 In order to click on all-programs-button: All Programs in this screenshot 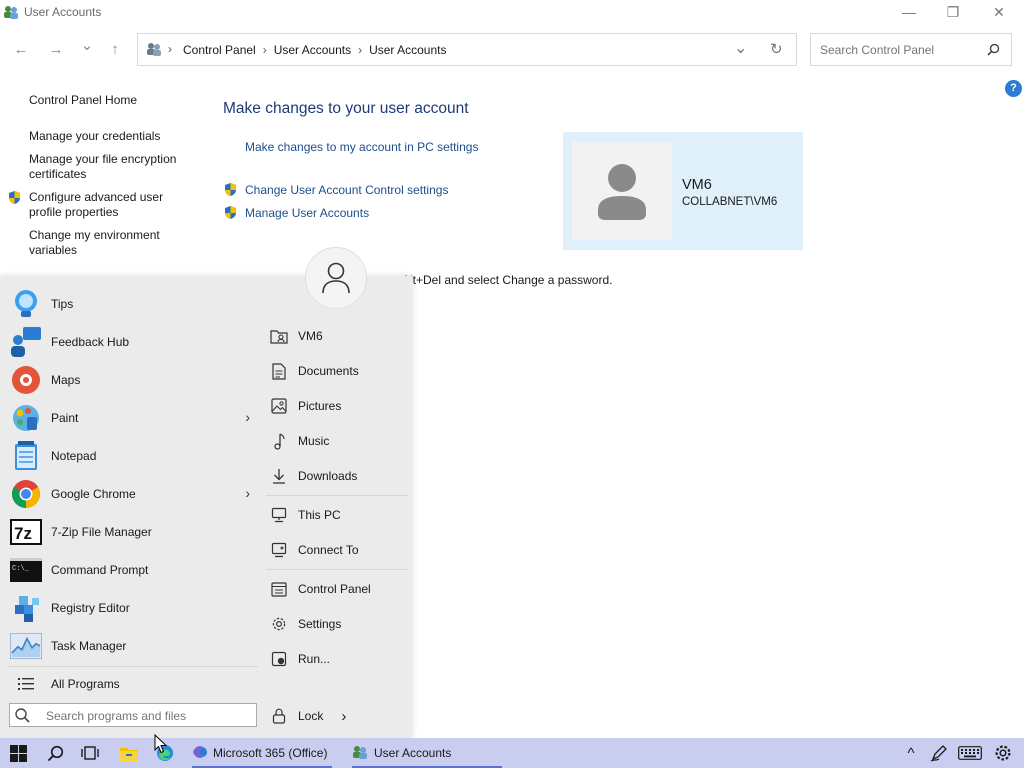, I will do `click(133, 684)`.